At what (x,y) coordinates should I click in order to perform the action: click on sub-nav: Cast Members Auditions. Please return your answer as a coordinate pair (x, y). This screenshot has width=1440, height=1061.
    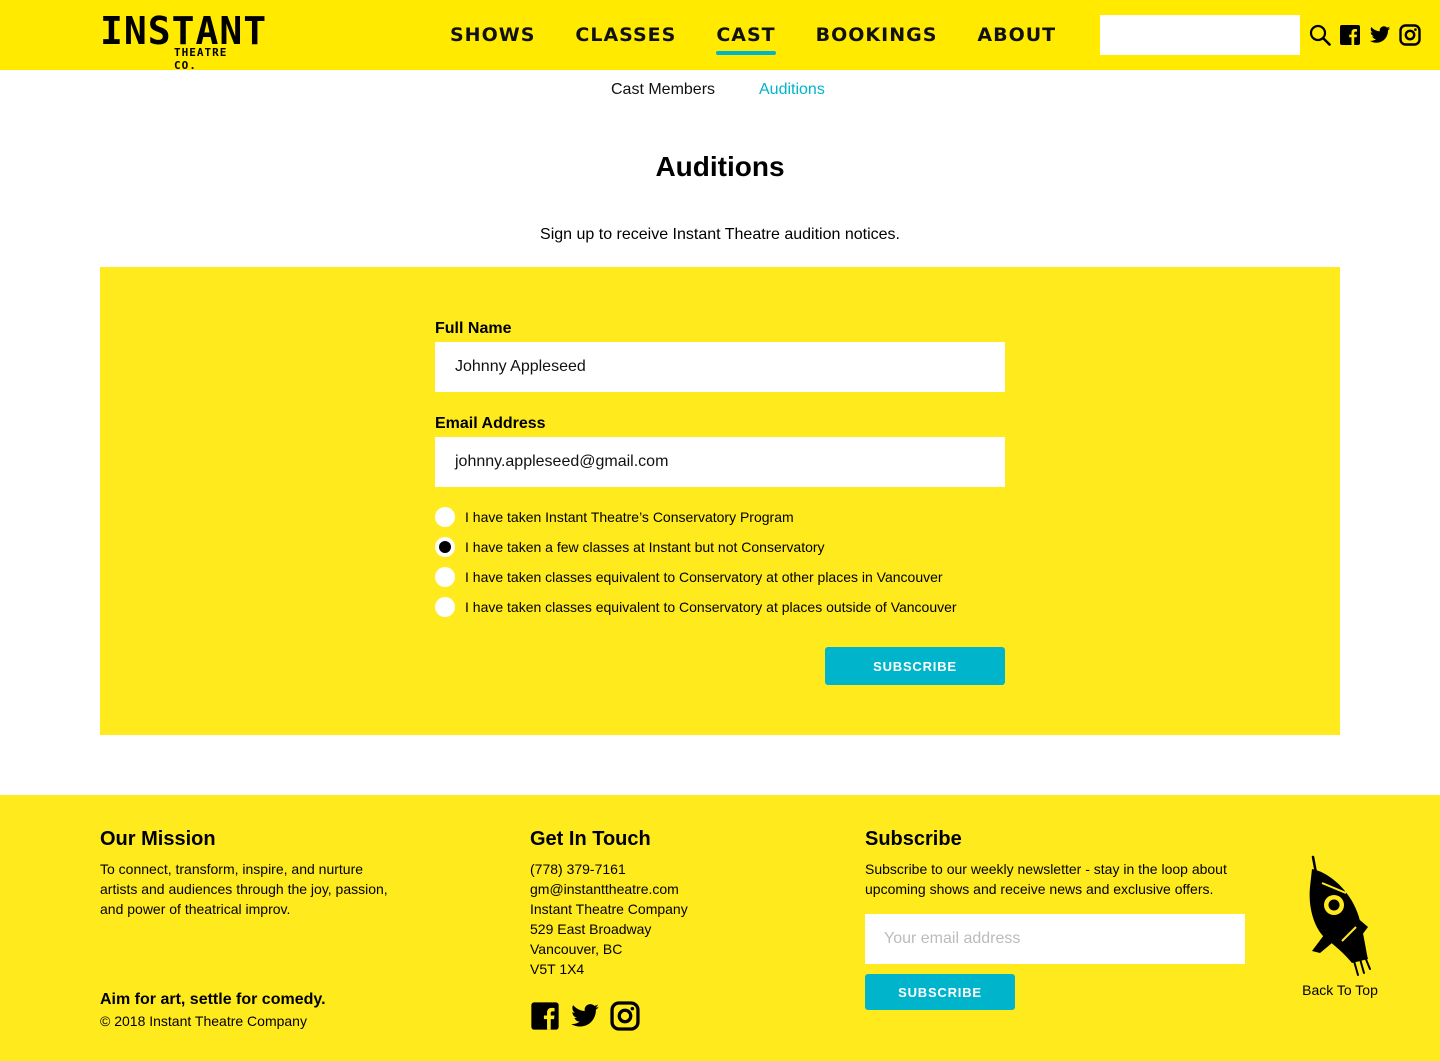
    Looking at the image, I should click on (720, 90).